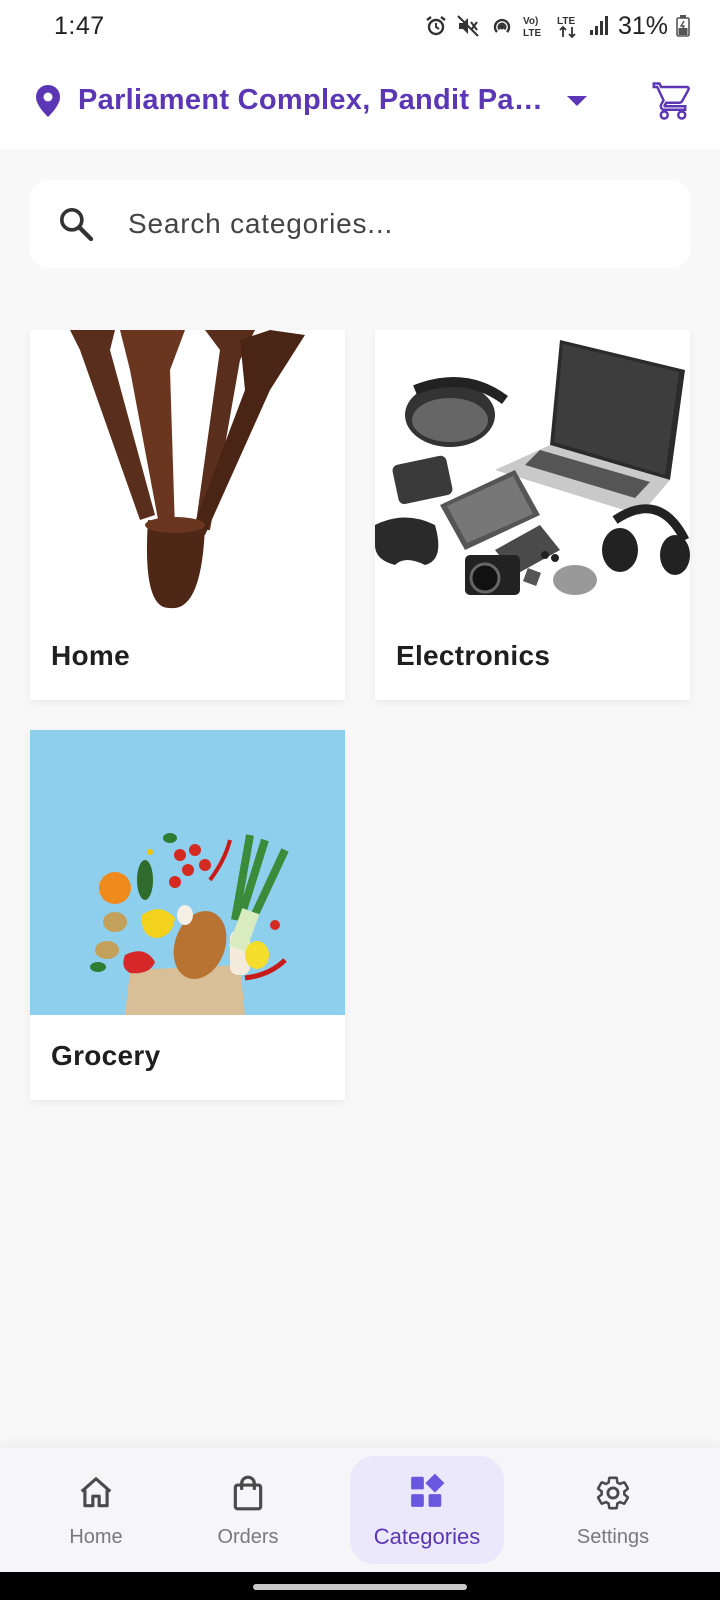 This screenshot has width=720, height=1600. I want to click on home-category-image, so click(187, 472).